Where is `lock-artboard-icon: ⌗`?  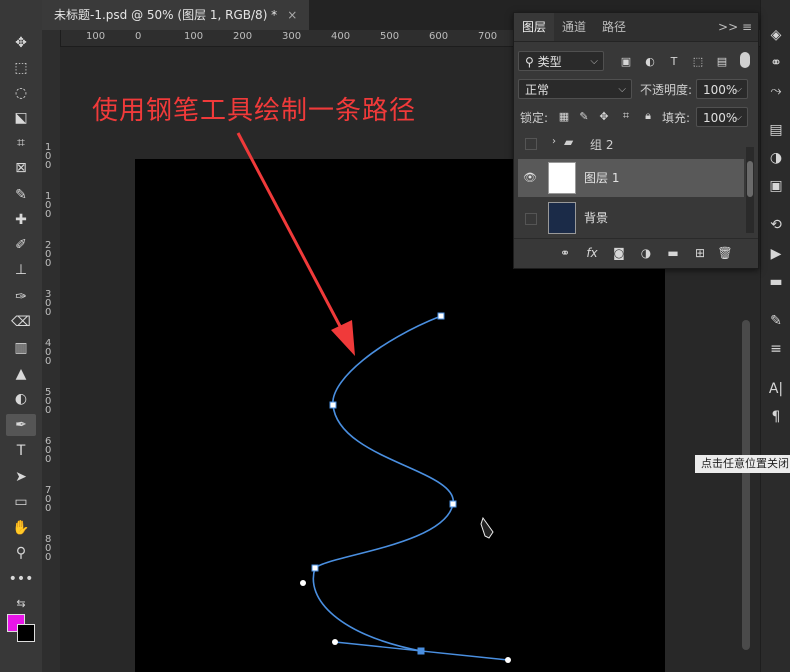 lock-artboard-icon: ⌗ is located at coordinates (626, 116).